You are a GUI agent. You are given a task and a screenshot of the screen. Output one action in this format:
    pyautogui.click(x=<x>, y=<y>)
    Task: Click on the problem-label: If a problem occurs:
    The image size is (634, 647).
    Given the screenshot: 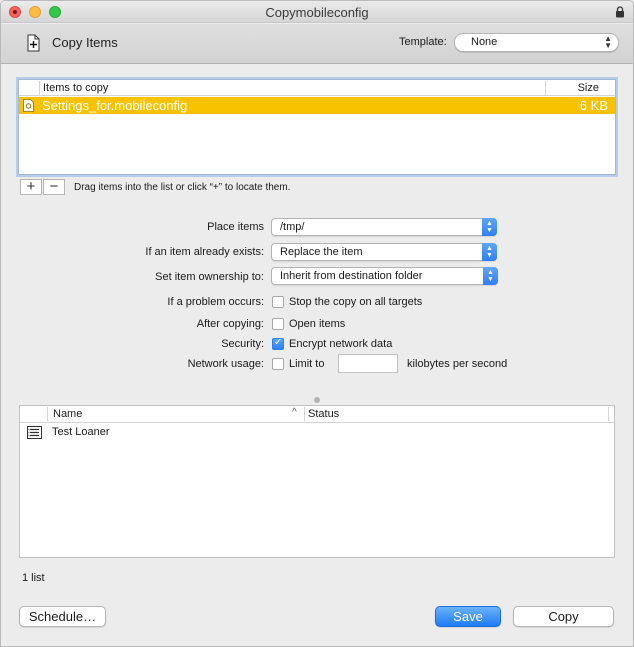 What is the action you would take?
    pyautogui.click(x=215, y=302)
    